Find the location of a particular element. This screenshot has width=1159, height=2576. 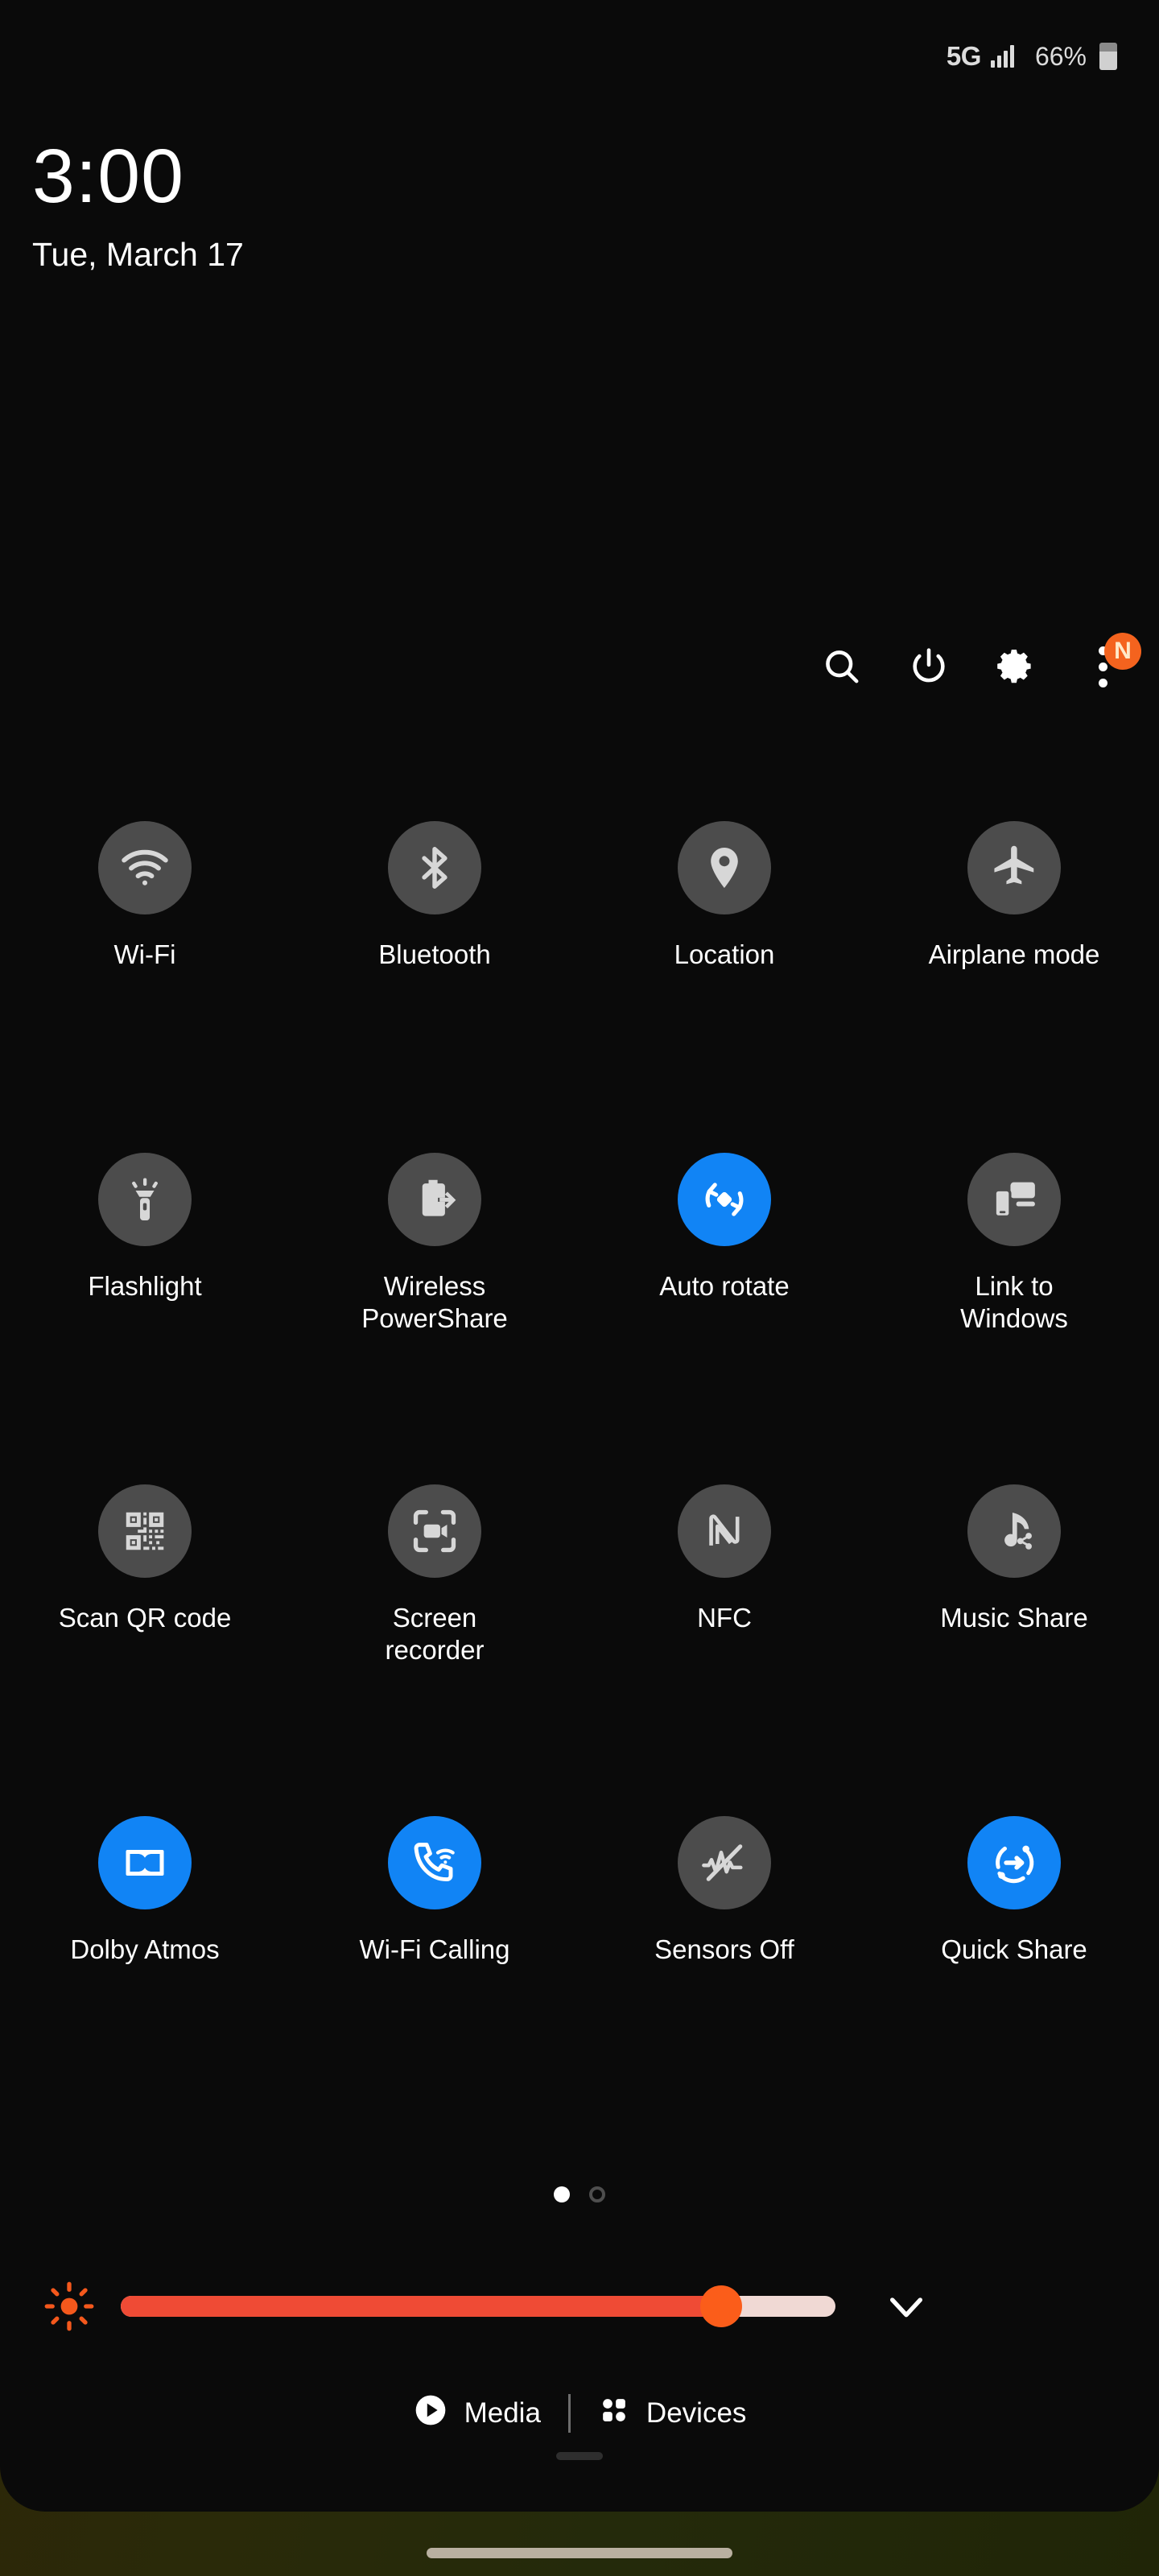

tile-sensors-off: Sensors Off is located at coordinates (724, 1982).